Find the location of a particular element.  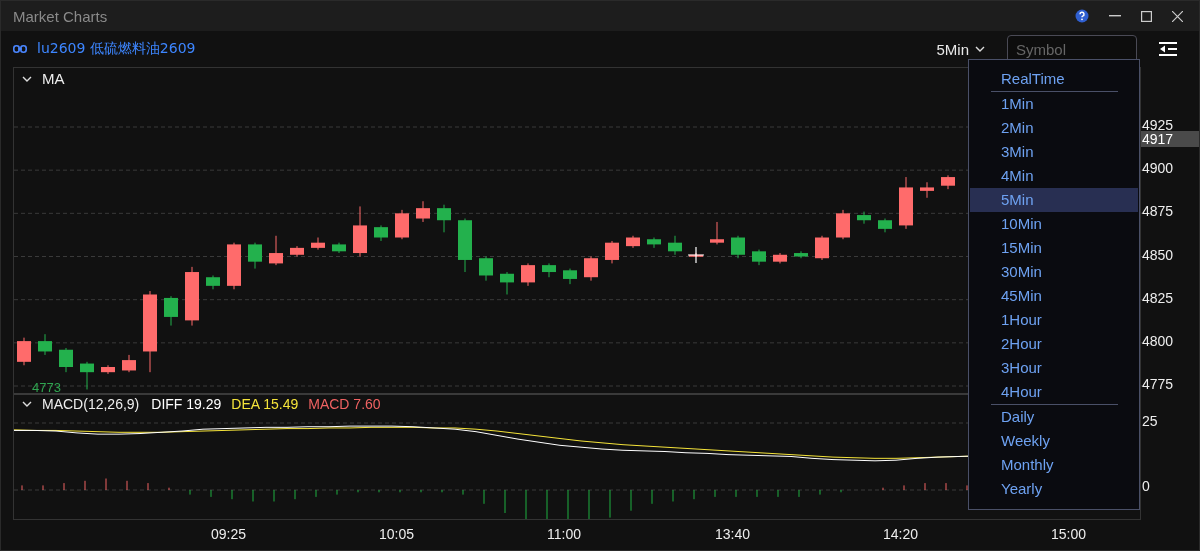

crosshair-icon is located at coordinates (696, 255).